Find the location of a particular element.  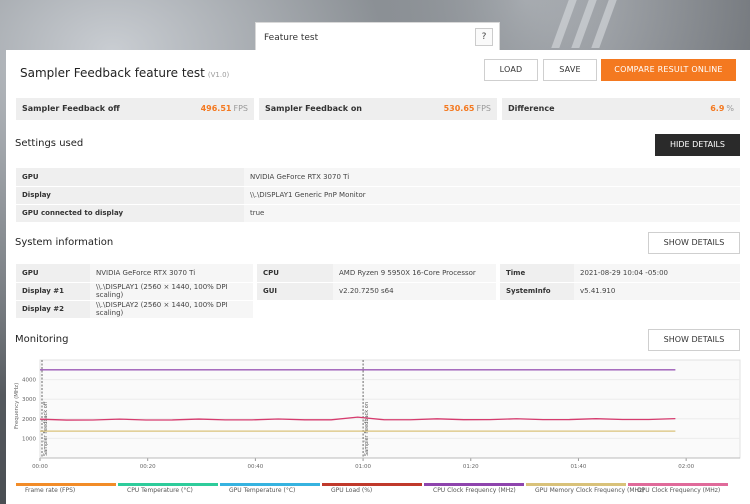

info-value: NVIDIA GeForce RTX 3070 Ti is located at coordinates (171, 273).